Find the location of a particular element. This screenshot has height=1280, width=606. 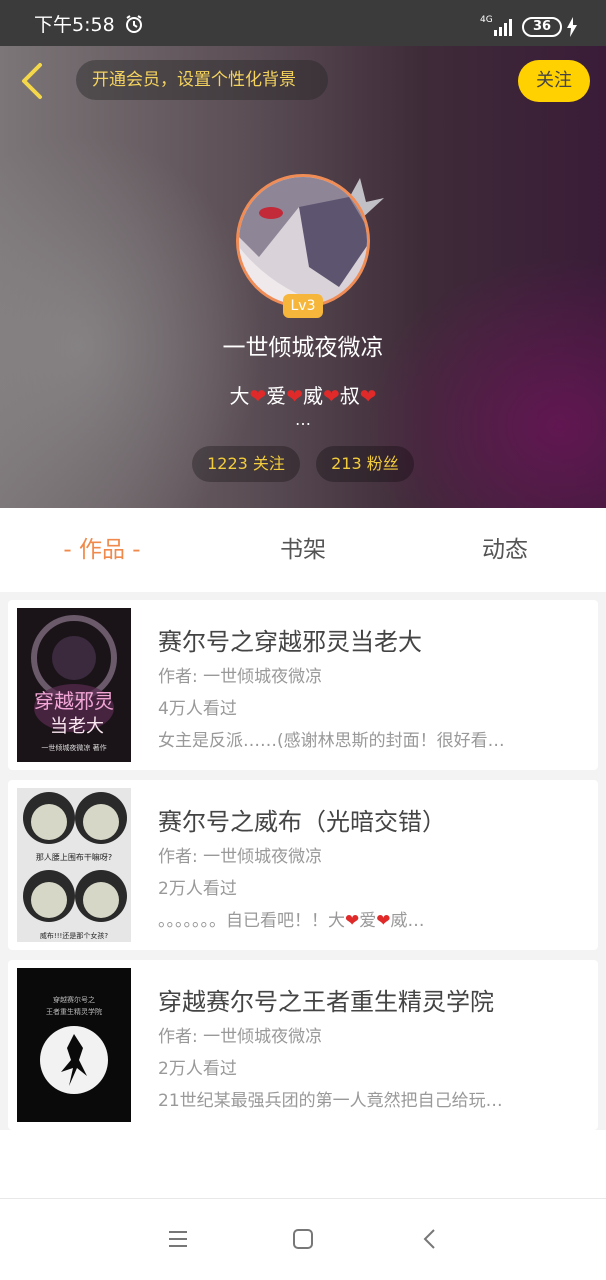

network-type: 4G is located at coordinates (486, 20).